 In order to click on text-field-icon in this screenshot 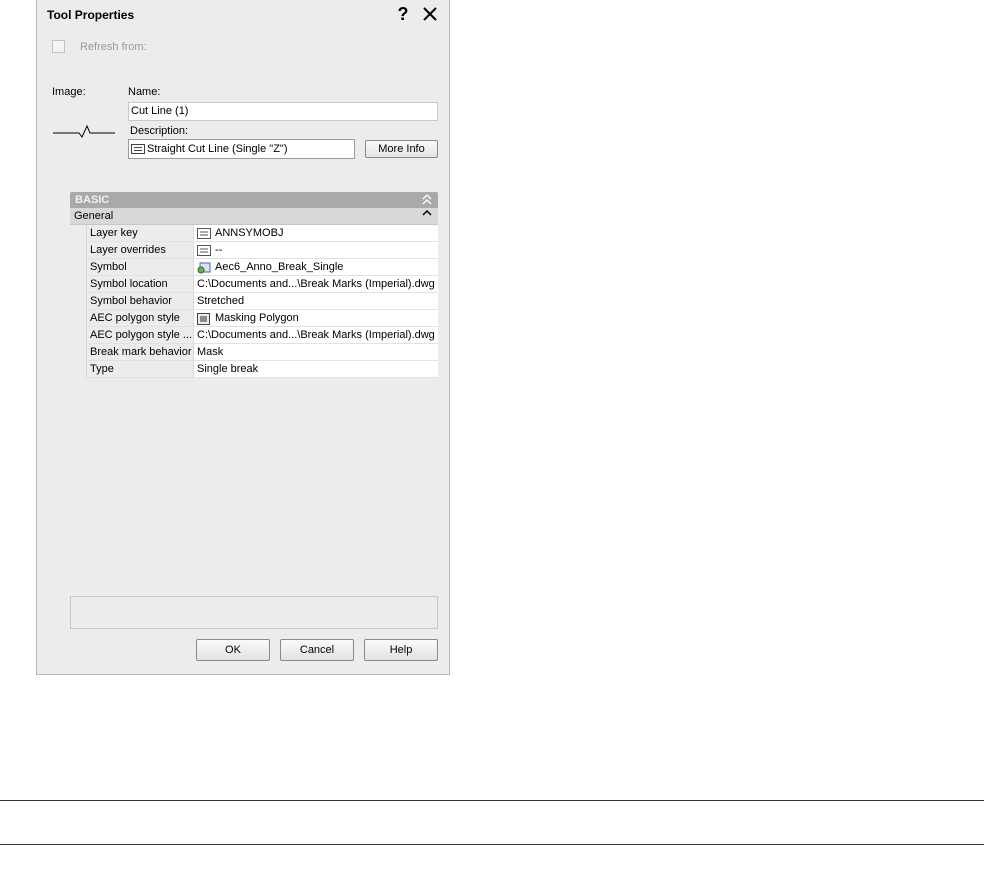, I will do `click(138, 149)`.